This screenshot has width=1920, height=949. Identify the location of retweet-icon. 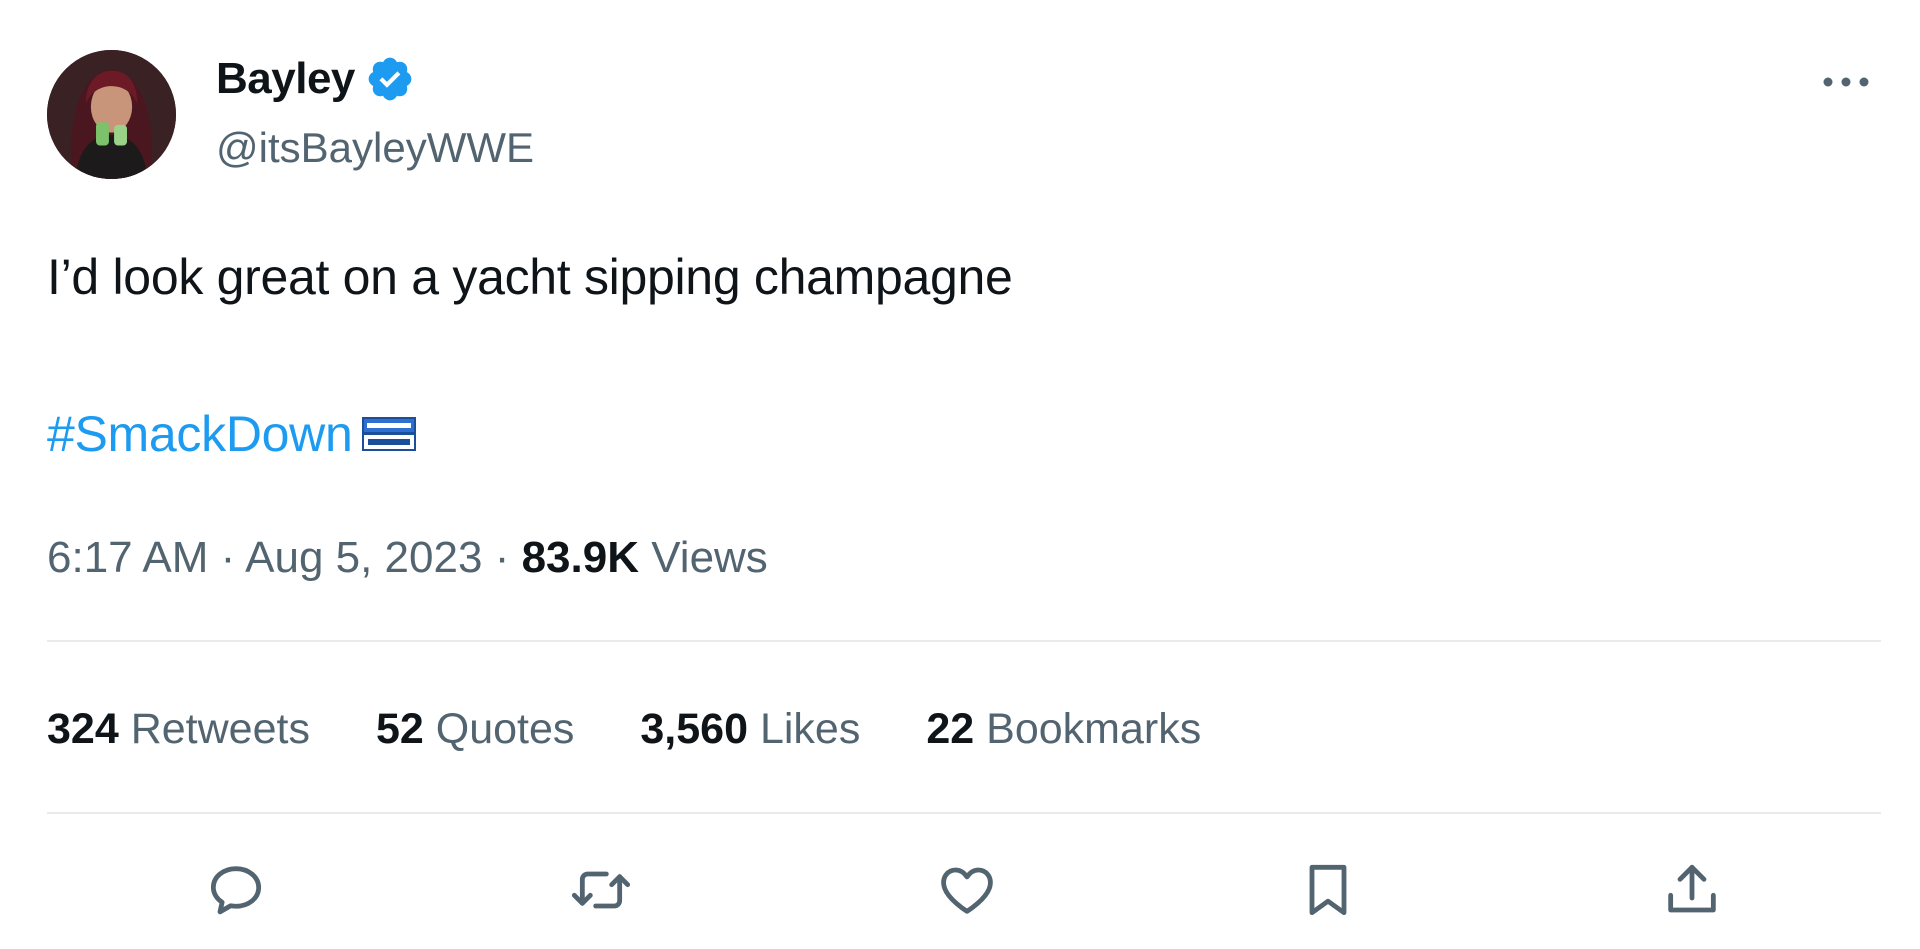
(601, 890).